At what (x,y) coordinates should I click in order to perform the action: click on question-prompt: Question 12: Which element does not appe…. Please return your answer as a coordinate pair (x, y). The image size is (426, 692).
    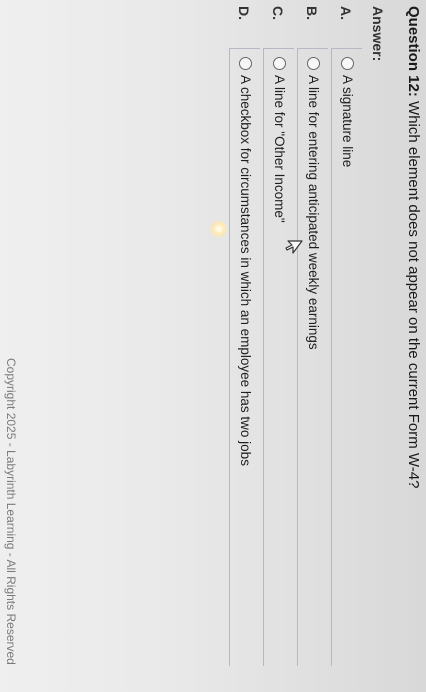
    Looking at the image, I should click on (413, 247).